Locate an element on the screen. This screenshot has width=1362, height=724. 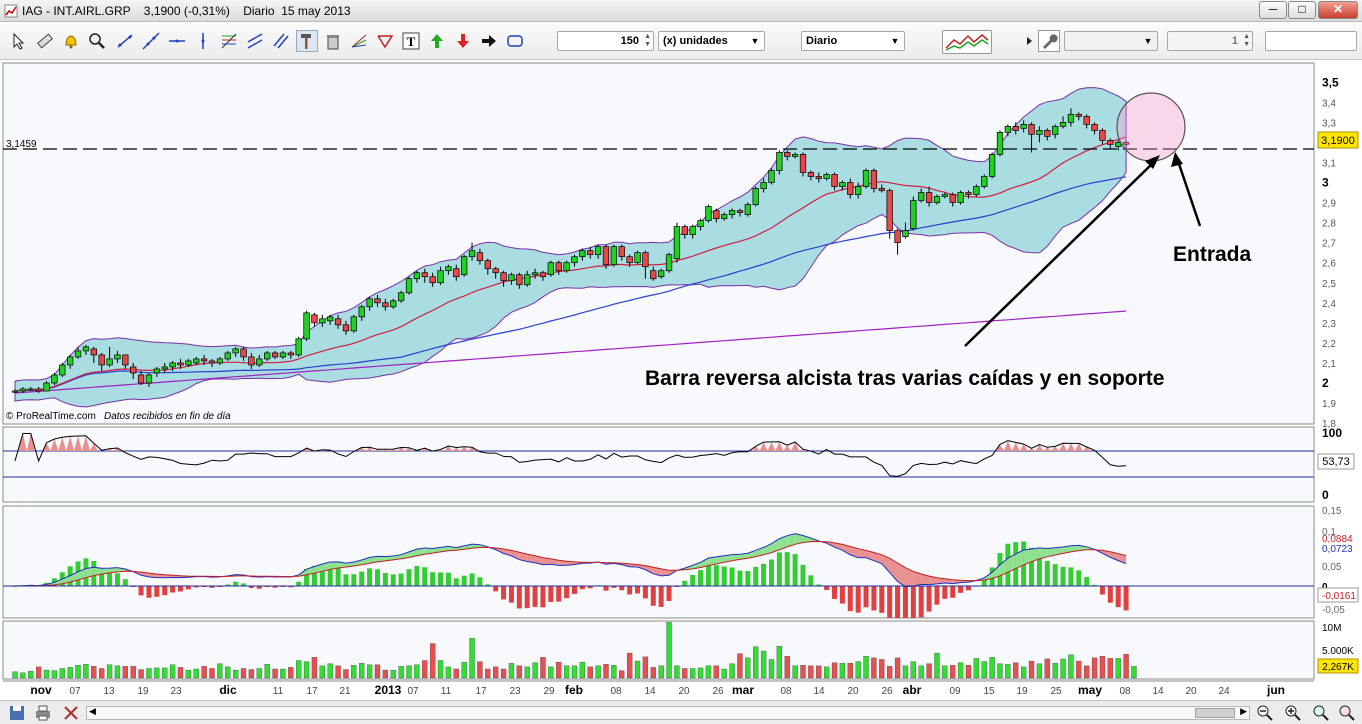
macd-axis-005: 0,05 is located at coordinates (1332, 567).